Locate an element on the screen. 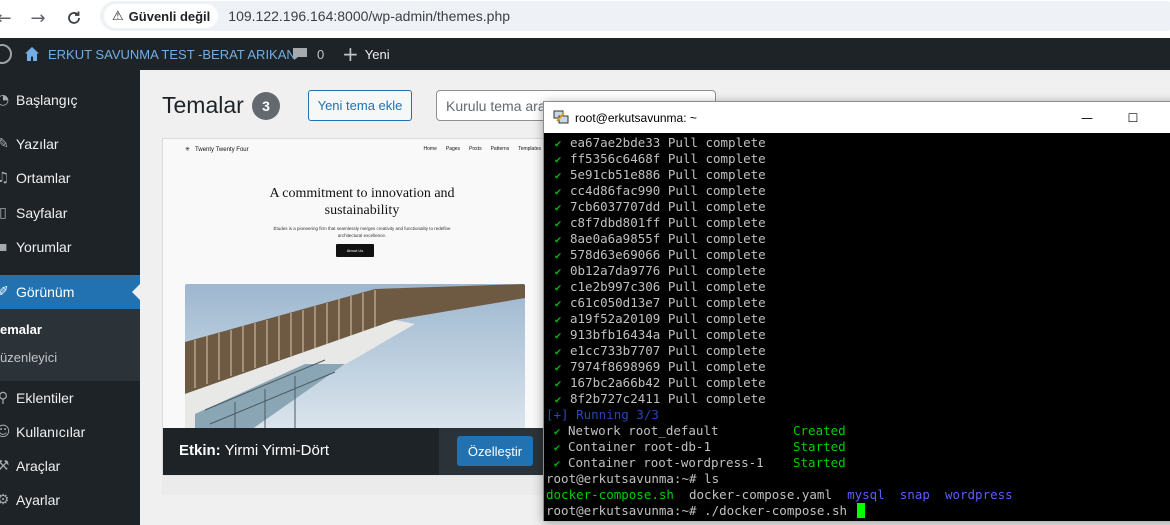  sidebar-item-appearance: ✐ Görünüm is located at coordinates (70, 292).